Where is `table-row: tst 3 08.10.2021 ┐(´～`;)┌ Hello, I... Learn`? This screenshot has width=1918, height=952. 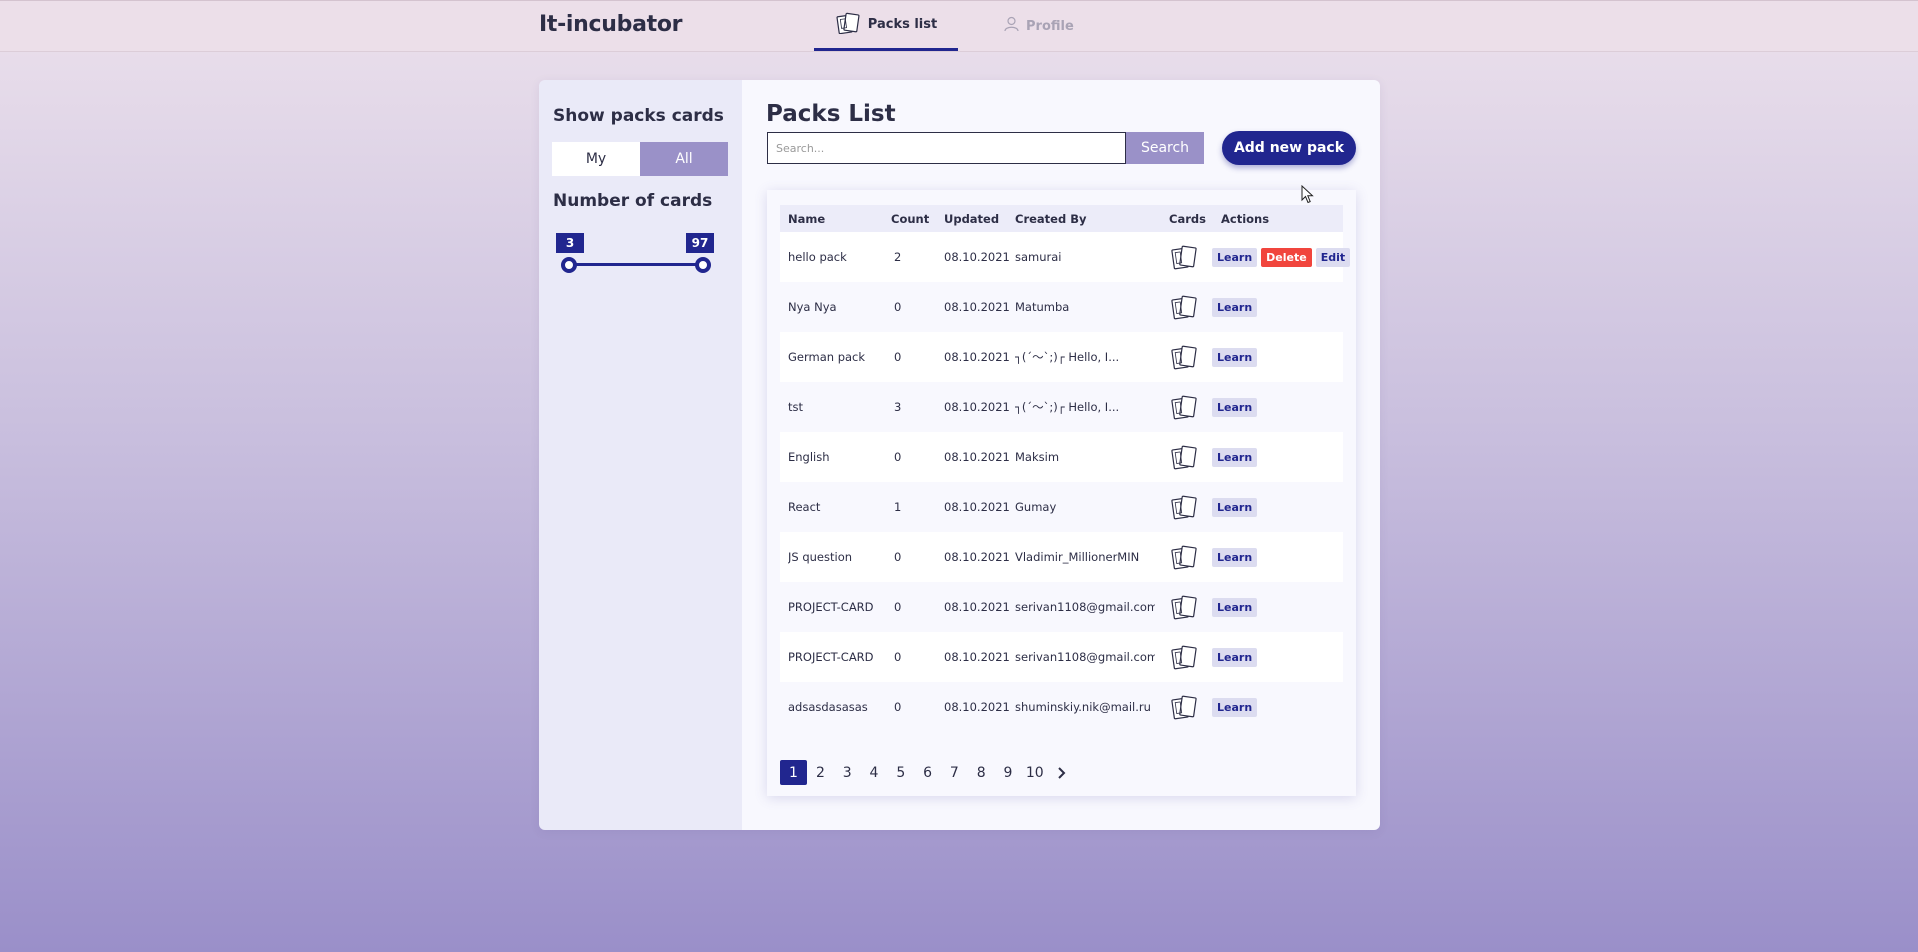
table-row: tst 3 08.10.2021 ┐(´～`;)┌ Hello, I... Learn is located at coordinates (1061, 407).